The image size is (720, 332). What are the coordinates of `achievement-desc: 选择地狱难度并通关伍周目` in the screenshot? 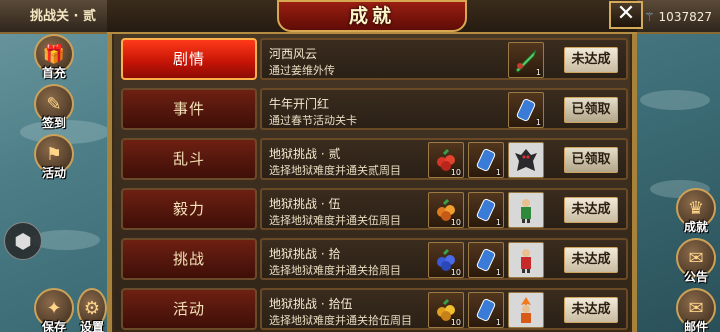 It's located at (335, 220).